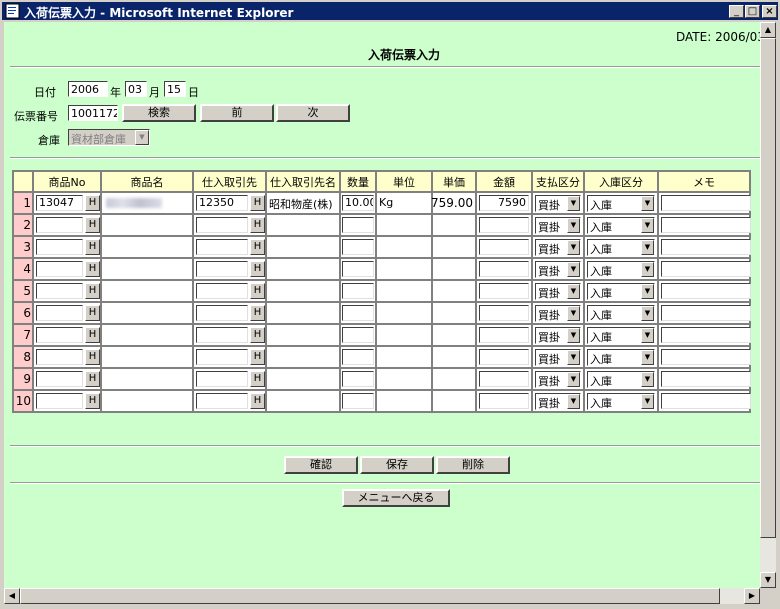  Describe the element at coordinates (768, 30) in the screenshot. I see `scroll-up-icon: ▲` at that location.